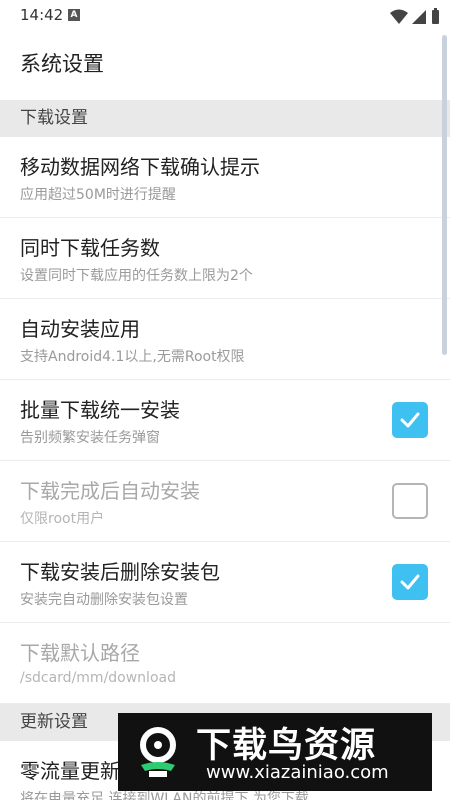 Image resolution: width=450 pixels, height=800 pixels. Describe the element at coordinates (225, 258) in the screenshot. I see `setting-concurrent-downloads: 同时下载任务数 设置同时下载应用的任务数上限为2个` at that location.